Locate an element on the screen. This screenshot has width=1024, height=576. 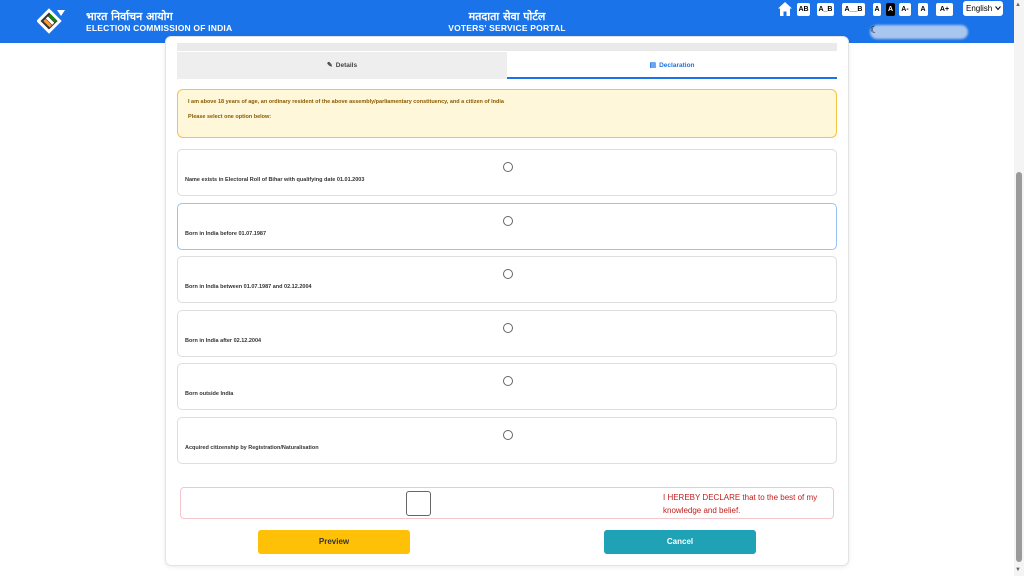
tab-details: ✎ Details is located at coordinates (342, 65).